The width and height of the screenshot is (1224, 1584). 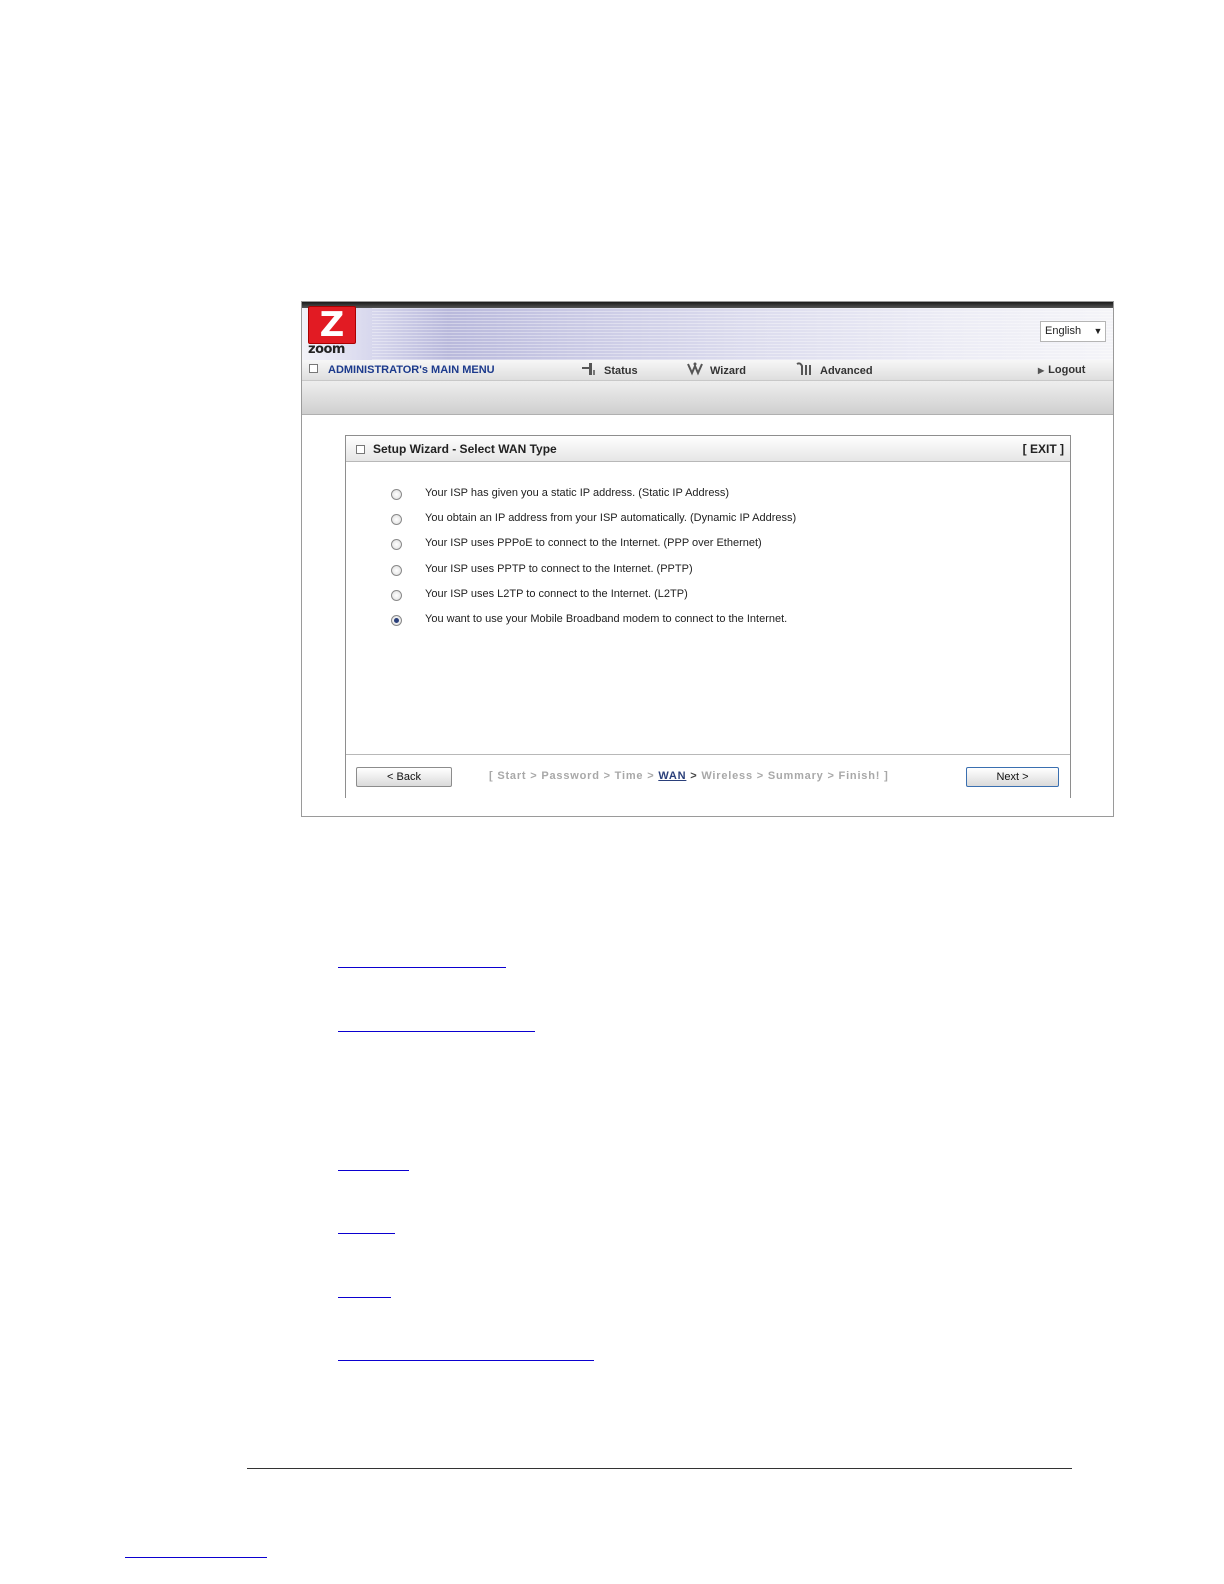 I want to click on radio-pppoe, so click(x=396, y=544).